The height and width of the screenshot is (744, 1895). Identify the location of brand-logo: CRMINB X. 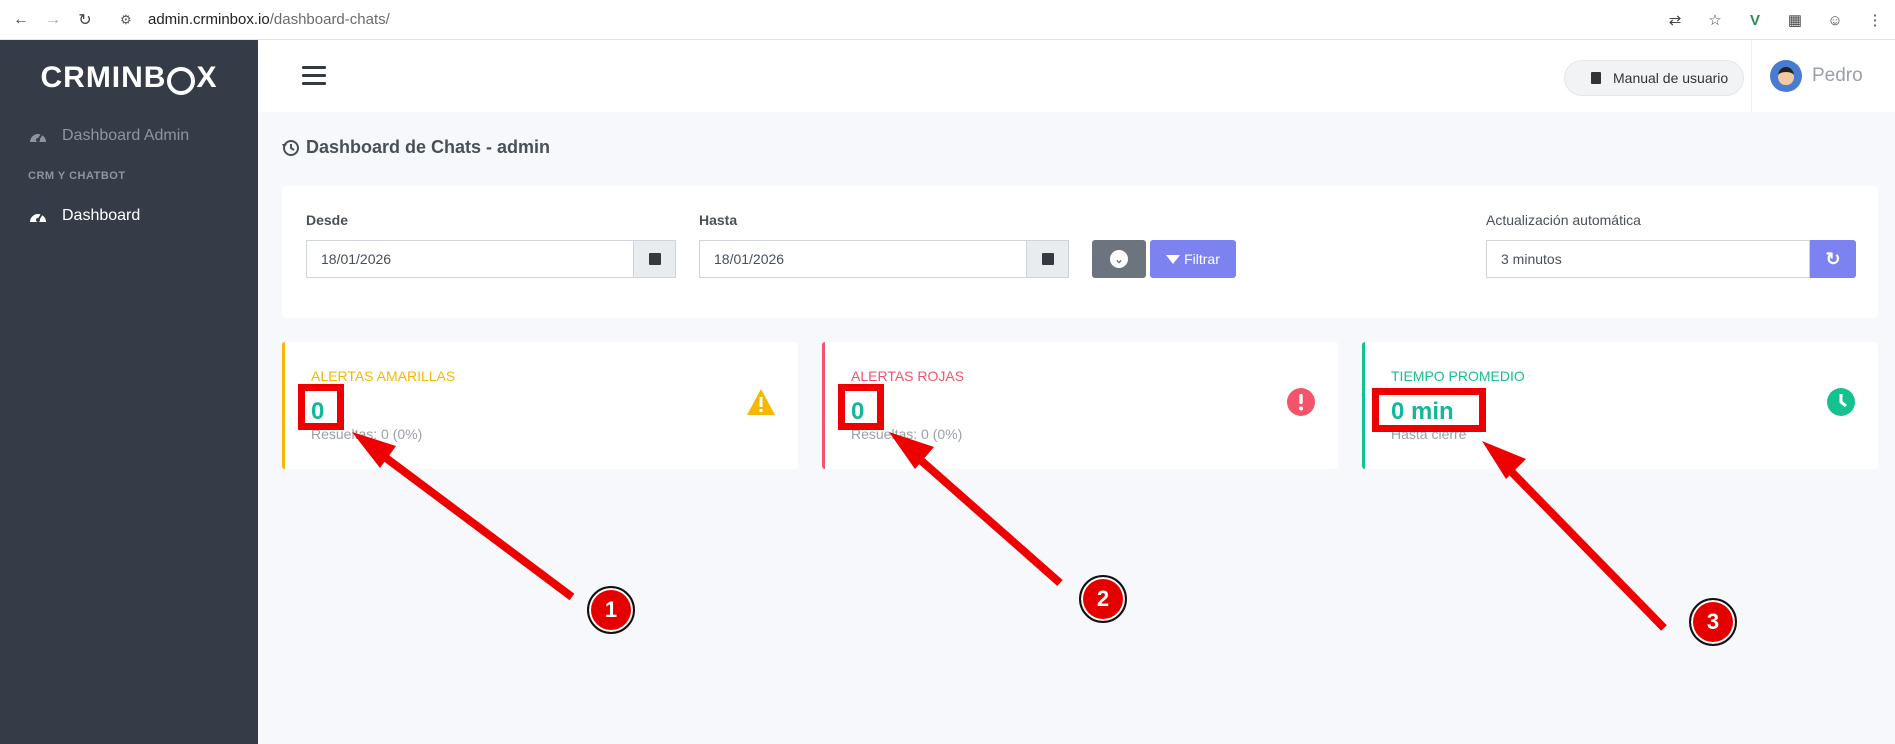
(129, 78).